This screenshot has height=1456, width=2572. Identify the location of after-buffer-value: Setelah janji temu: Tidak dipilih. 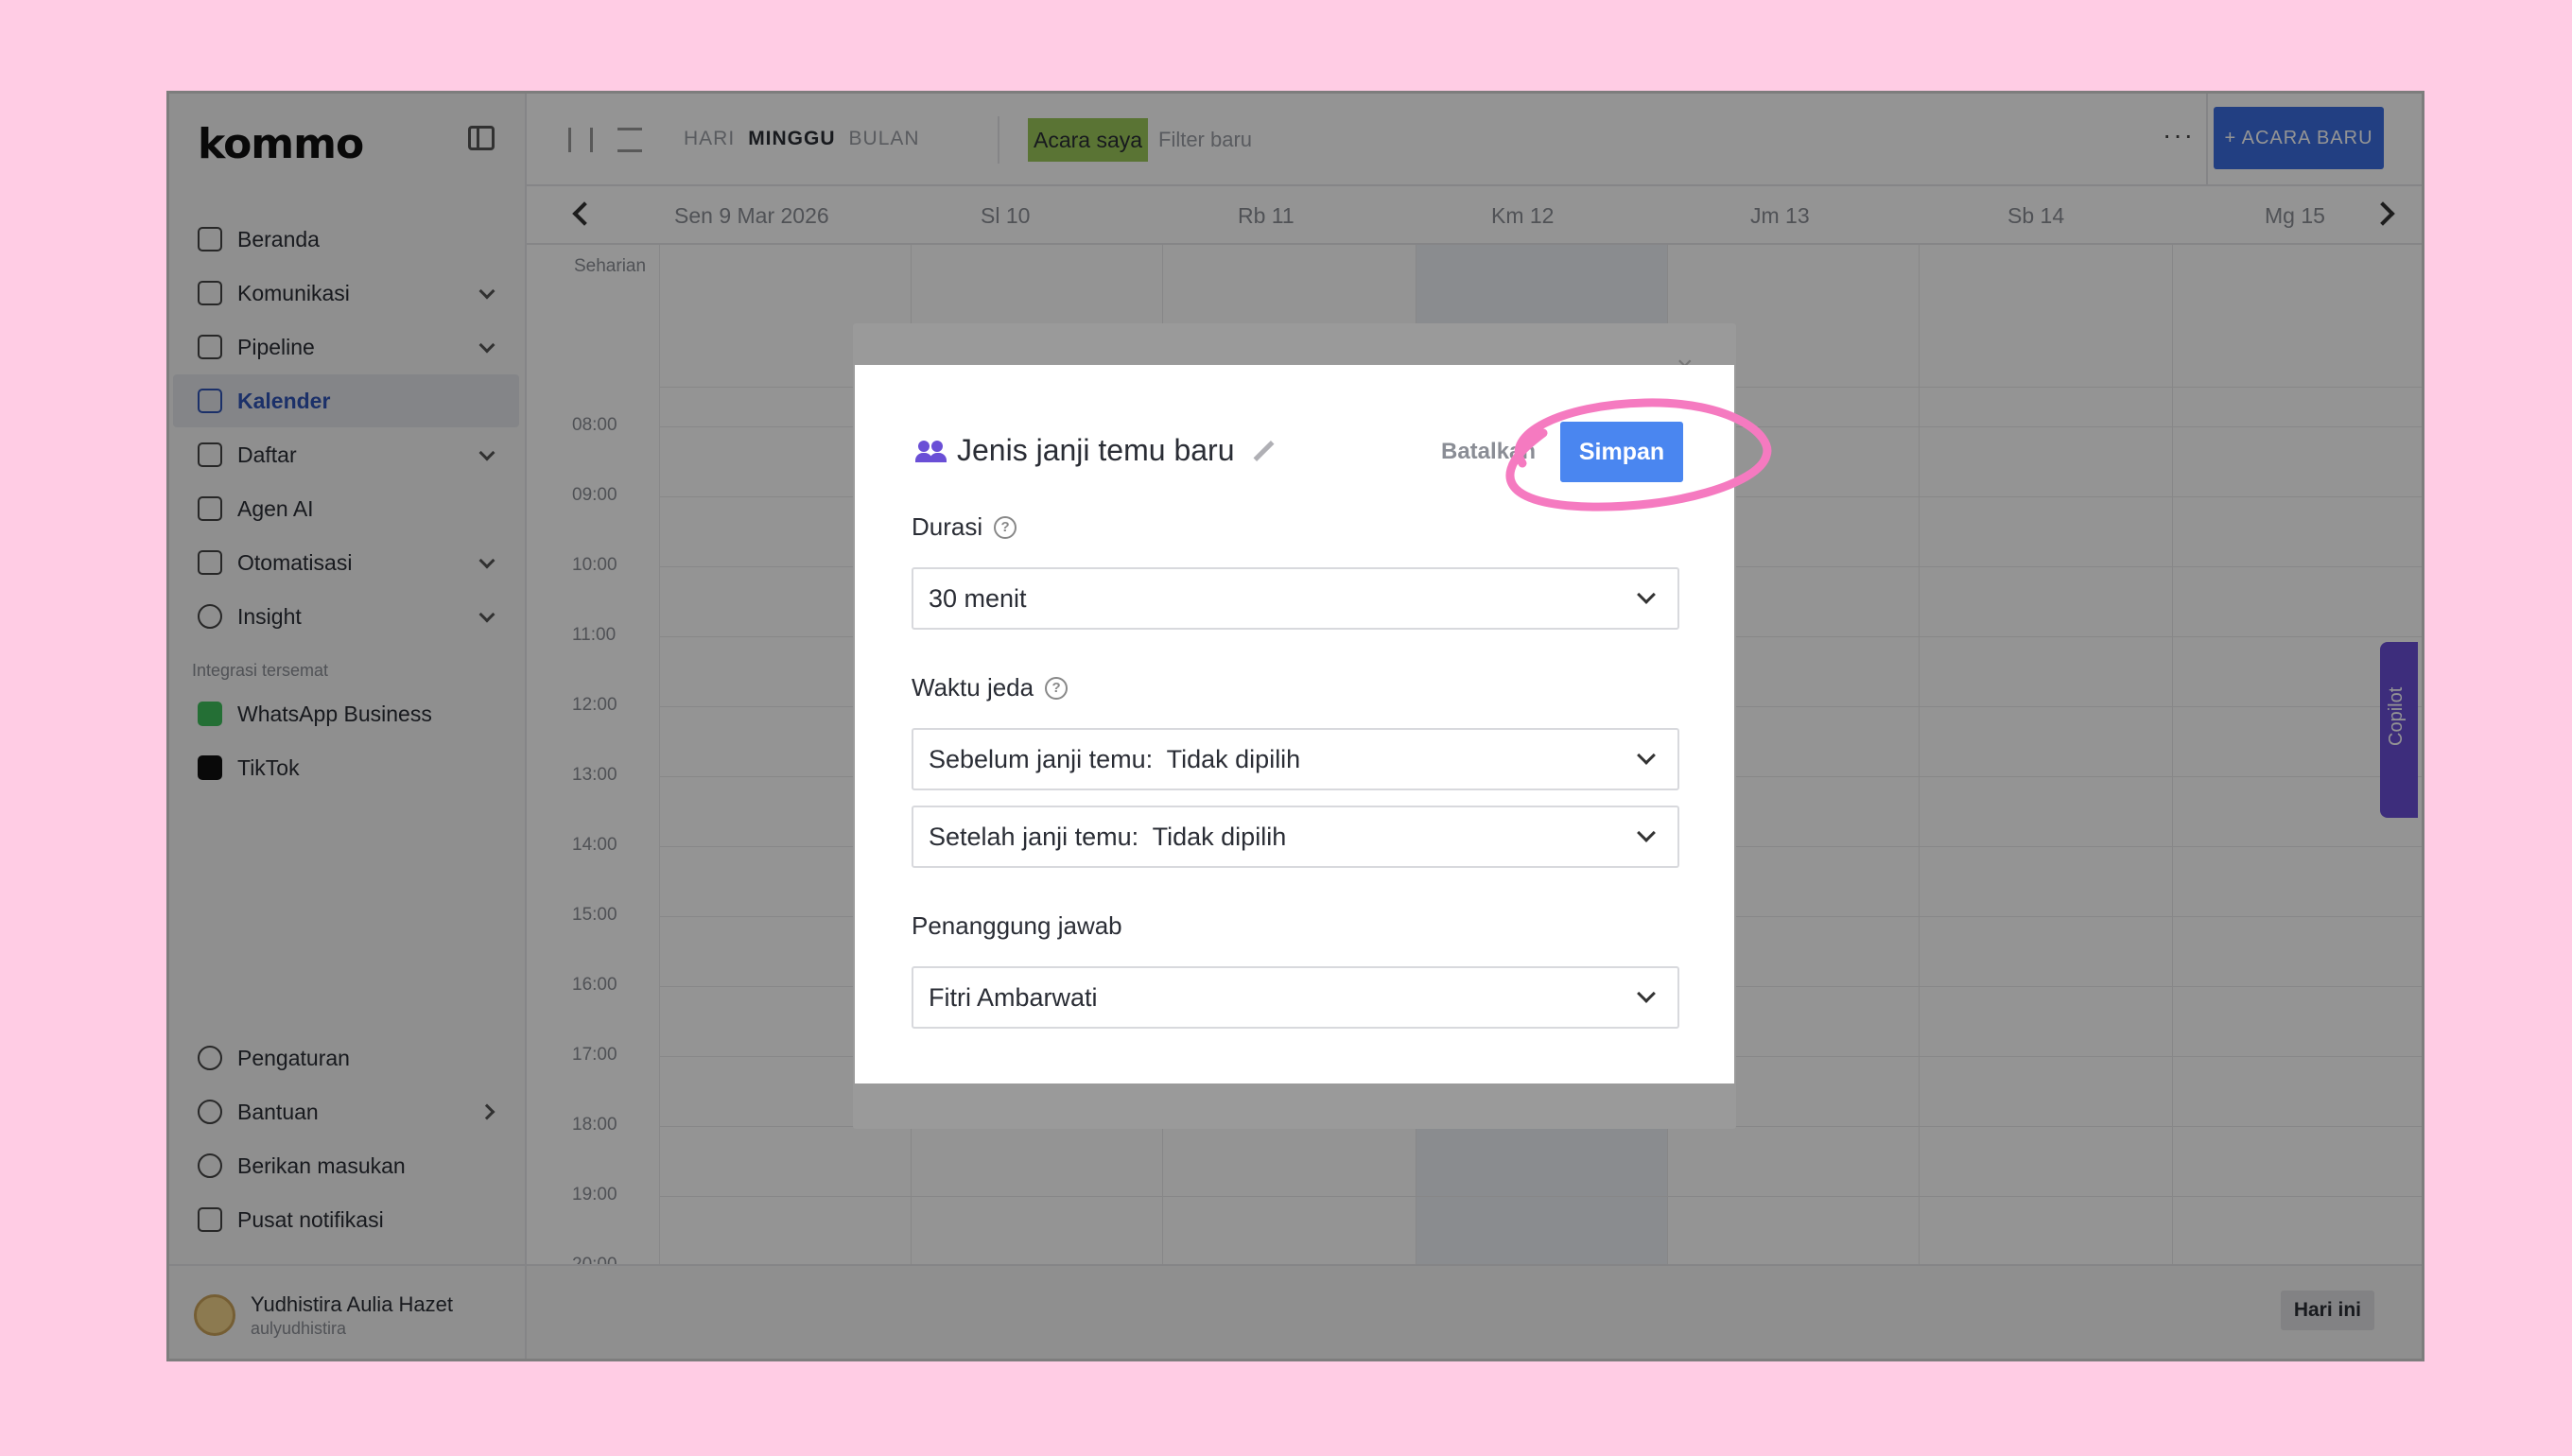
(1108, 837).